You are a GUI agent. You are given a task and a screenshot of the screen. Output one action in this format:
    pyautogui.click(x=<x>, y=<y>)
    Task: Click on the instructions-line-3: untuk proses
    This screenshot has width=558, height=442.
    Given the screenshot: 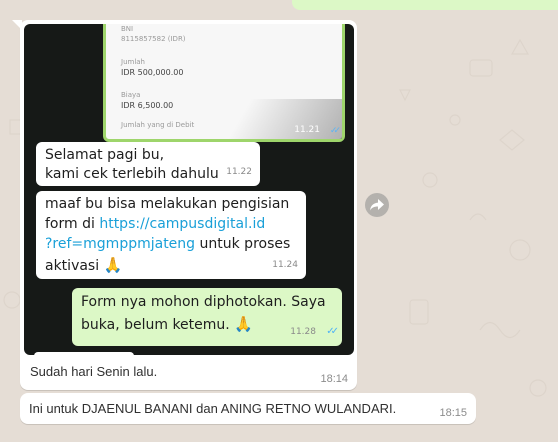 What is the action you would take?
    pyautogui.click(x=243, y=244)
    